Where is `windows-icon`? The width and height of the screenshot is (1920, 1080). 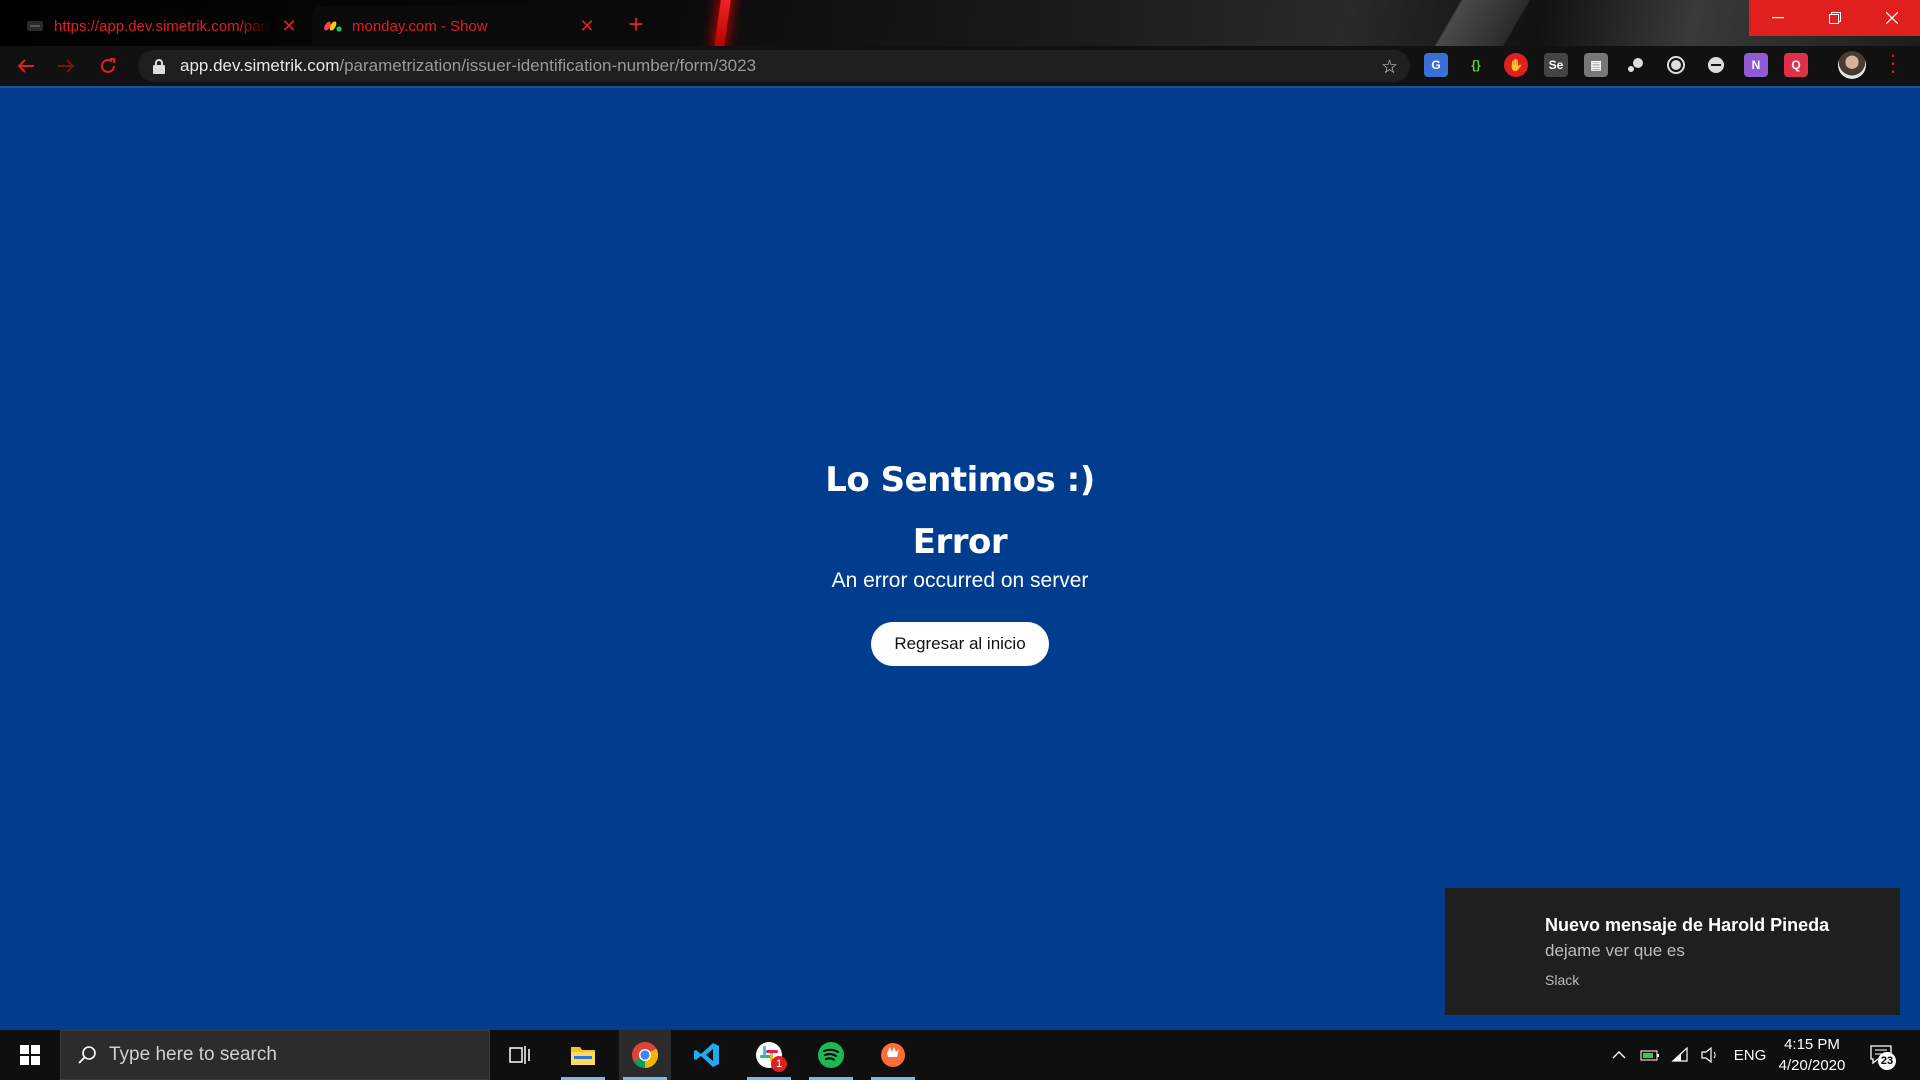
windows-icon is located at coordinates (30, 1055).